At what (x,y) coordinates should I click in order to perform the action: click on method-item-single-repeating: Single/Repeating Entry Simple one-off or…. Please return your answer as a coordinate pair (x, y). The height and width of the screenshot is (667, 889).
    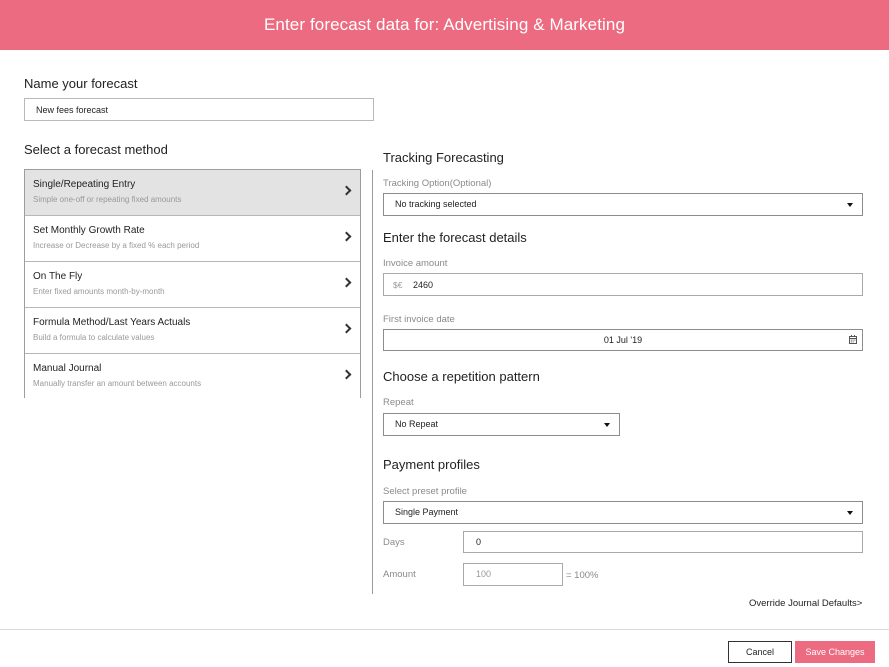
    Looking at the image, I should click on (192, 193).